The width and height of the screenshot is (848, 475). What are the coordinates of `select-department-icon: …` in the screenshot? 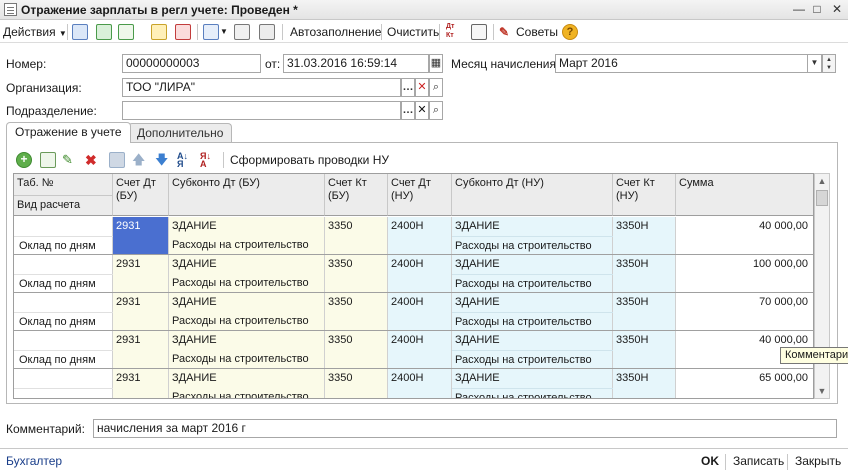 It's located at (408, 110).